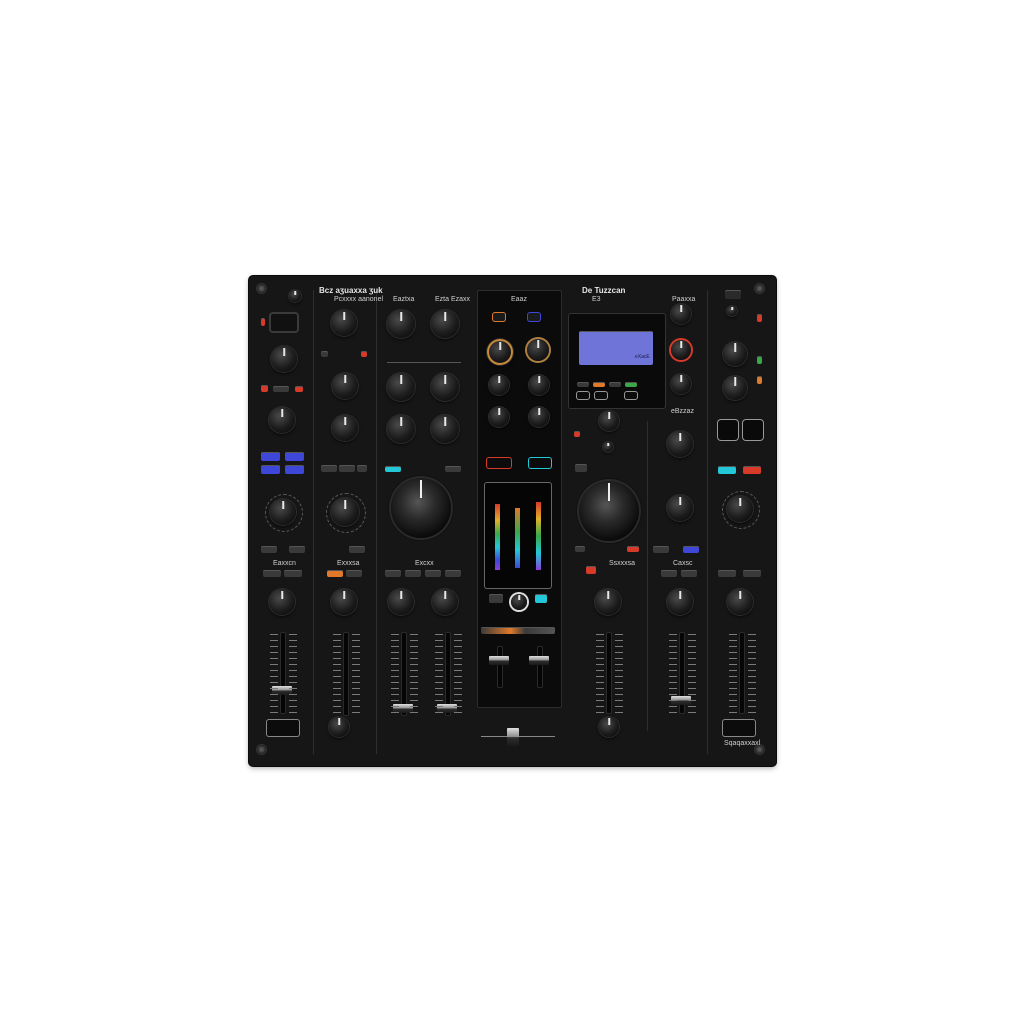 The image size is (1024, 1024). What do you see at coordinates (680, 508) in the screenshot?
I see `knob-c6b` at bounding box center [680, 508].